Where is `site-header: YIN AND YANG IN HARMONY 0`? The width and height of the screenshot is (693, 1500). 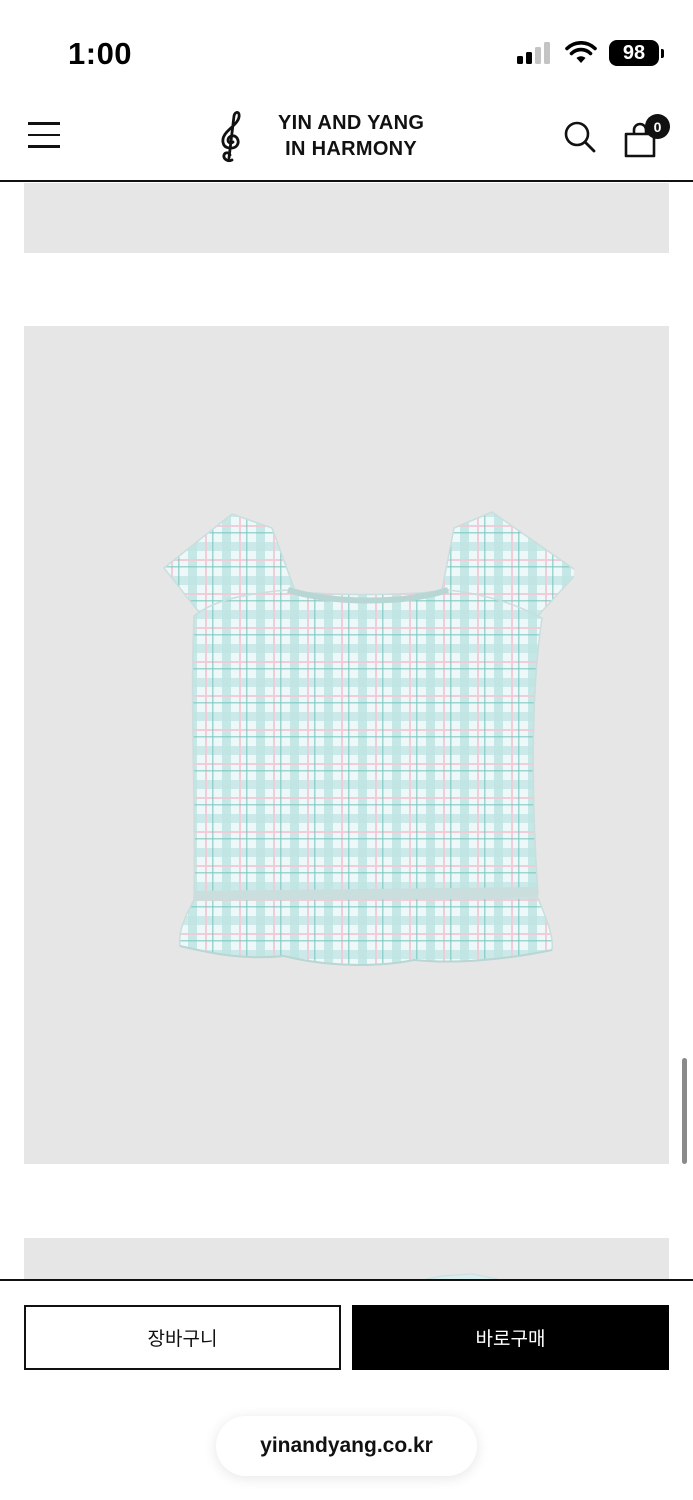
site-header: YIN AND YANG IN HARMONY 0 is located at coordinates (346, 141).